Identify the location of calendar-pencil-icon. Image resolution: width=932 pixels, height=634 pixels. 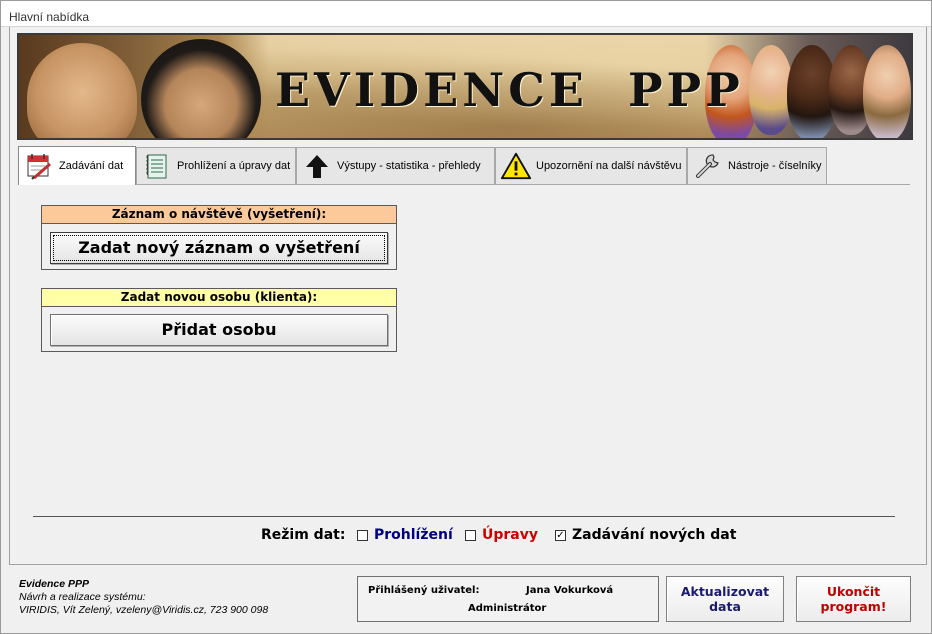
(39, 166).